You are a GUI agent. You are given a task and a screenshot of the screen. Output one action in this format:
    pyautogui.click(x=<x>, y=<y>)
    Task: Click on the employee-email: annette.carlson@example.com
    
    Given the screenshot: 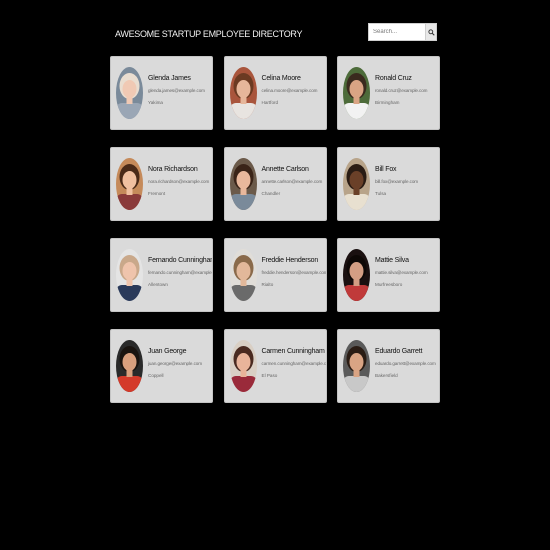 What is the action you would take?
    pyautogui.click(x=292, y=181)
    